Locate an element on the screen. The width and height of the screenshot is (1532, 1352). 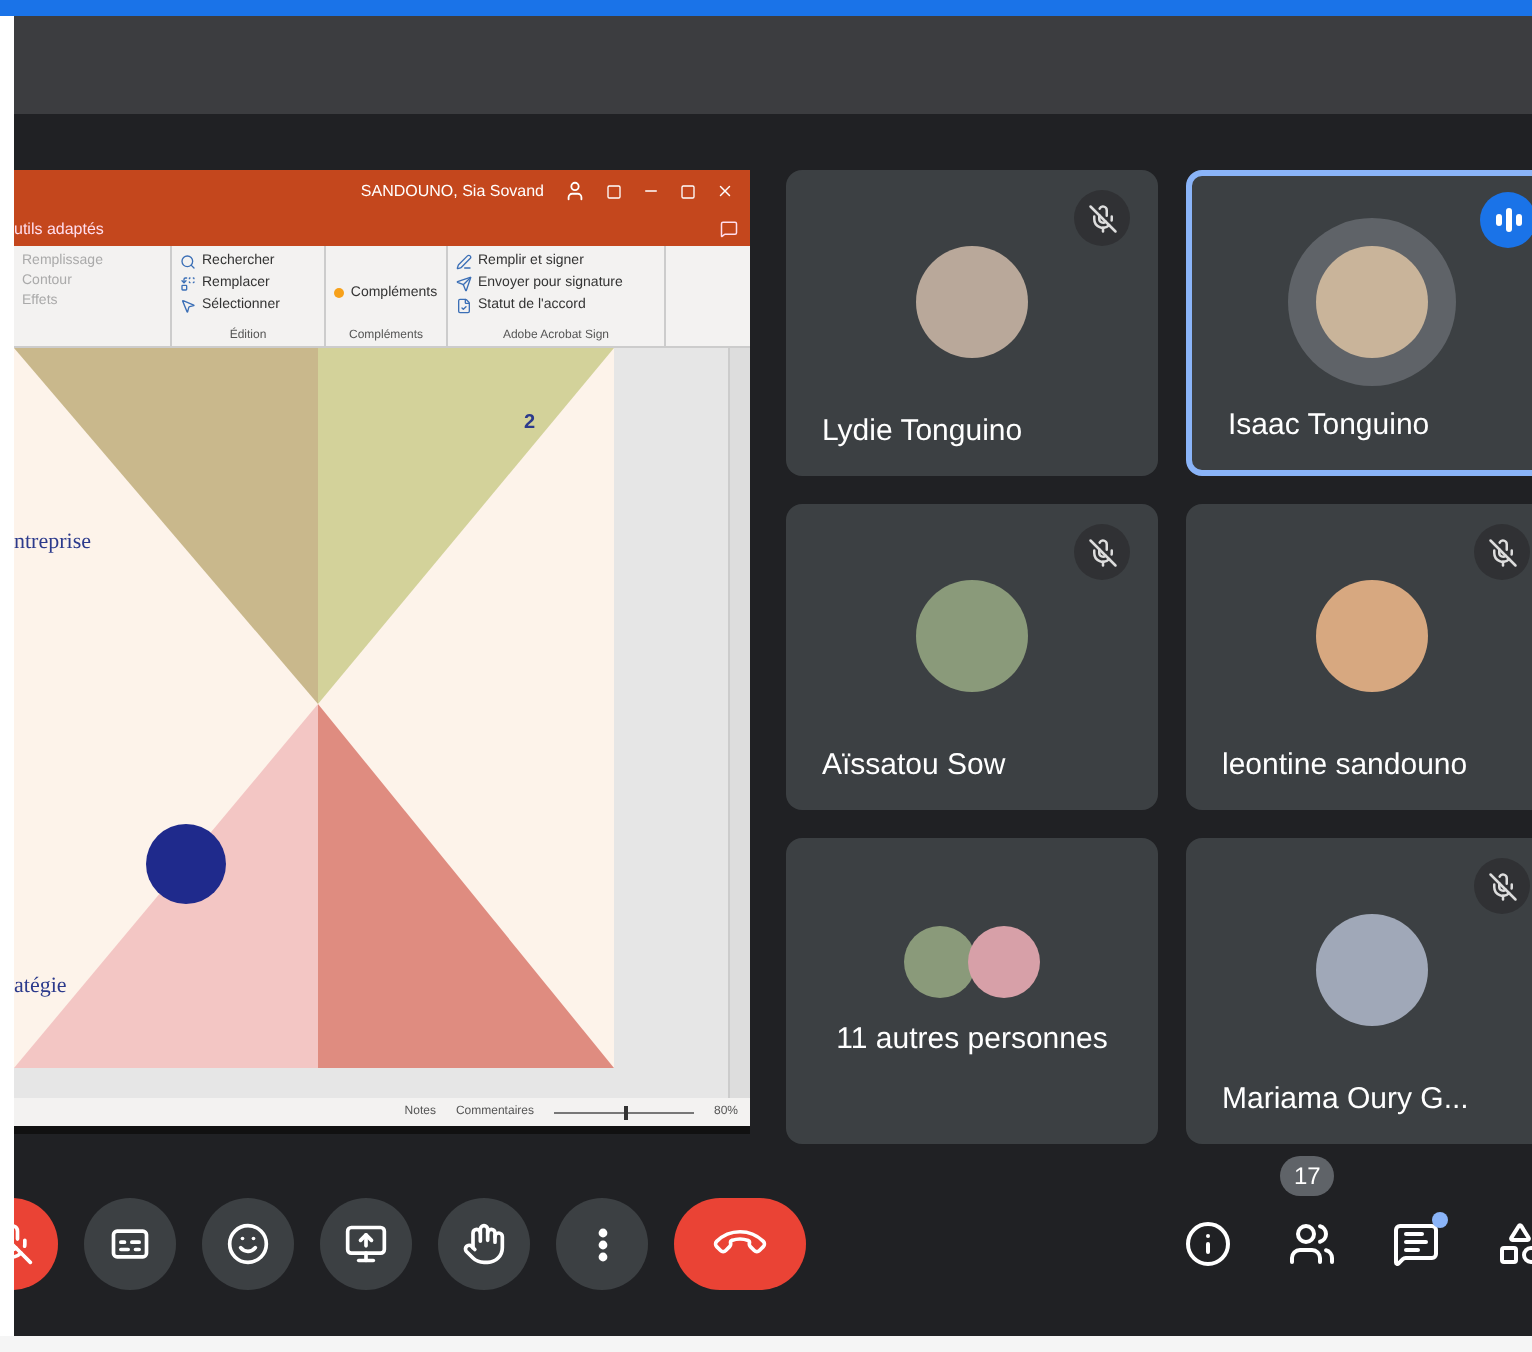
participant-tile: Isaac Tonguino is located at coordinates (1359, 323).